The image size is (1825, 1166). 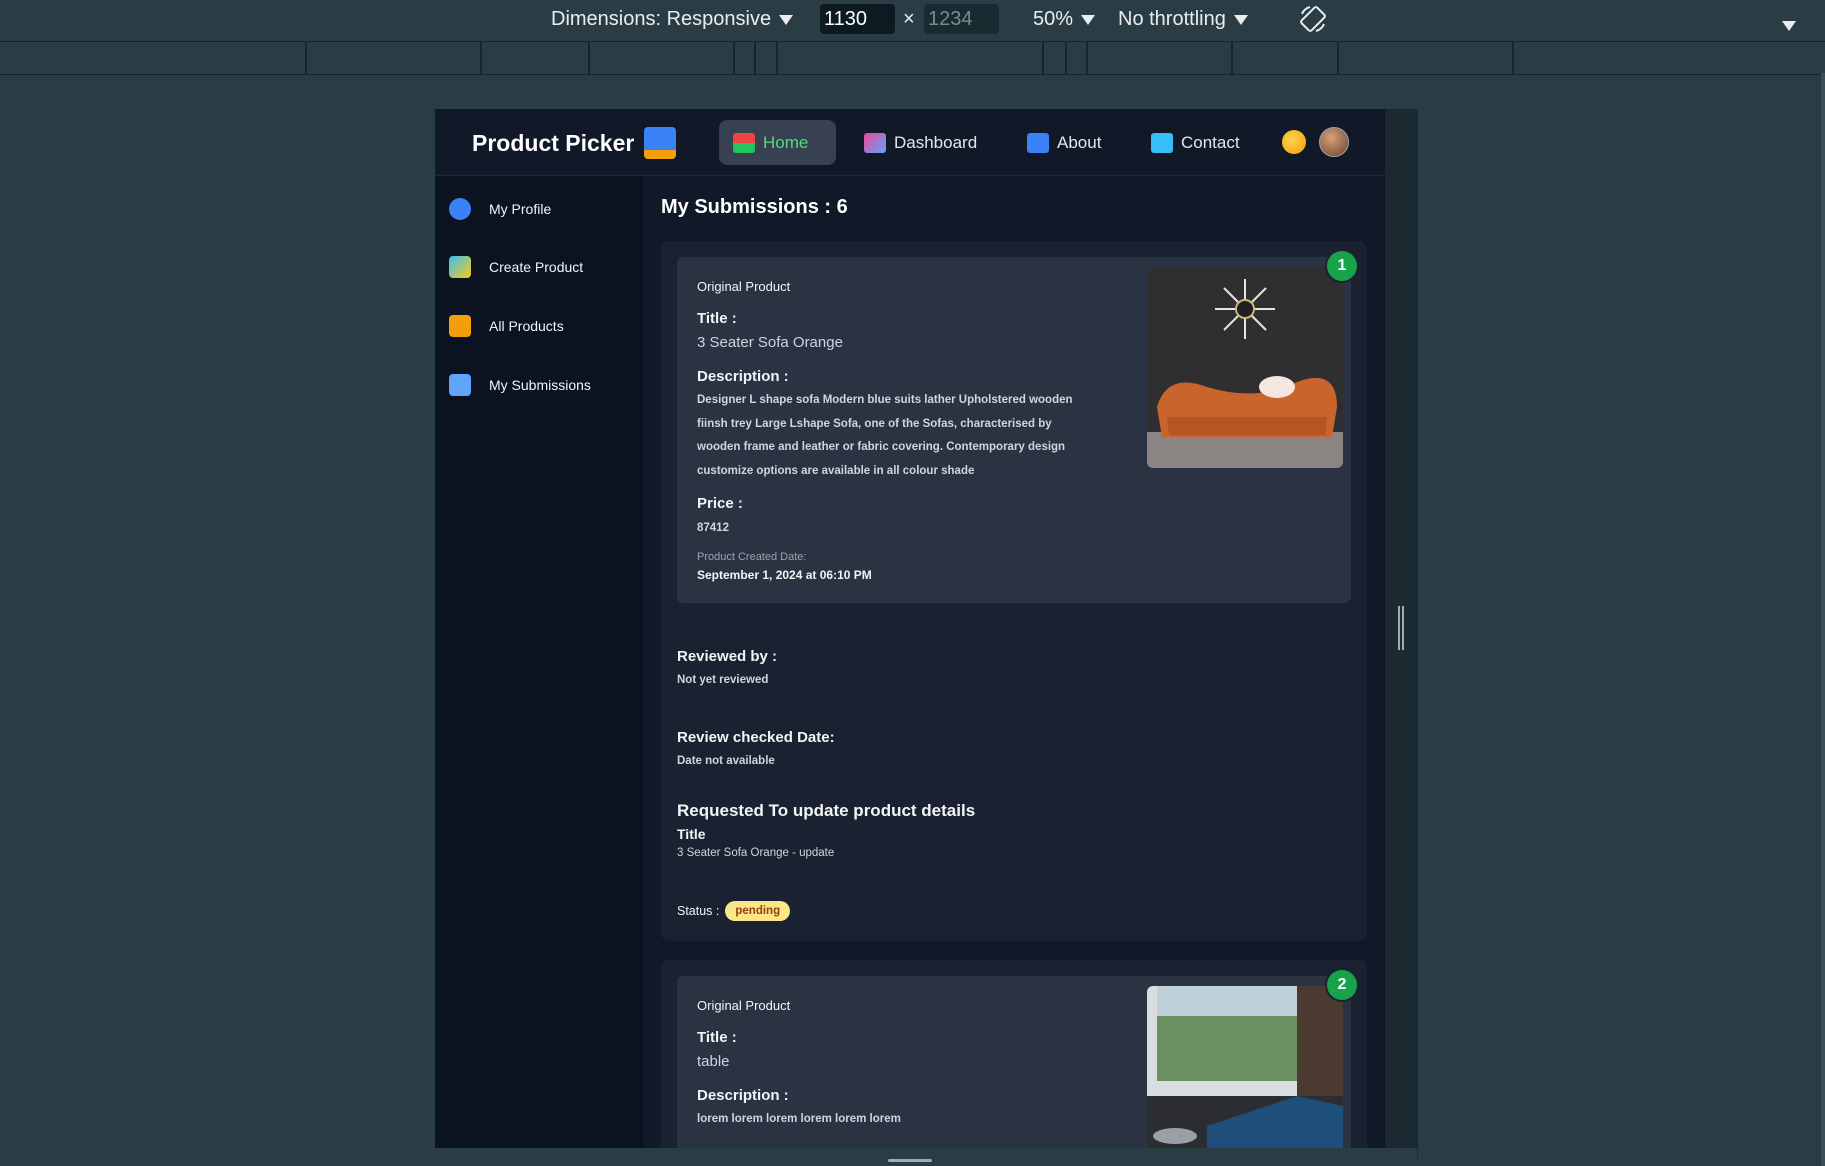 I want to click on price-label: Price :, so click(x=720, y=503).